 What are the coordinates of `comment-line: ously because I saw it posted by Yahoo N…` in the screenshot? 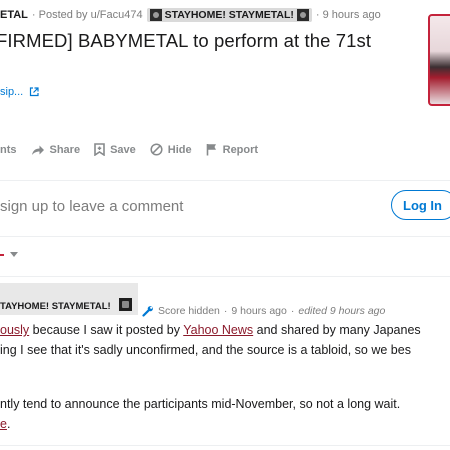 It's located at (210, 330).